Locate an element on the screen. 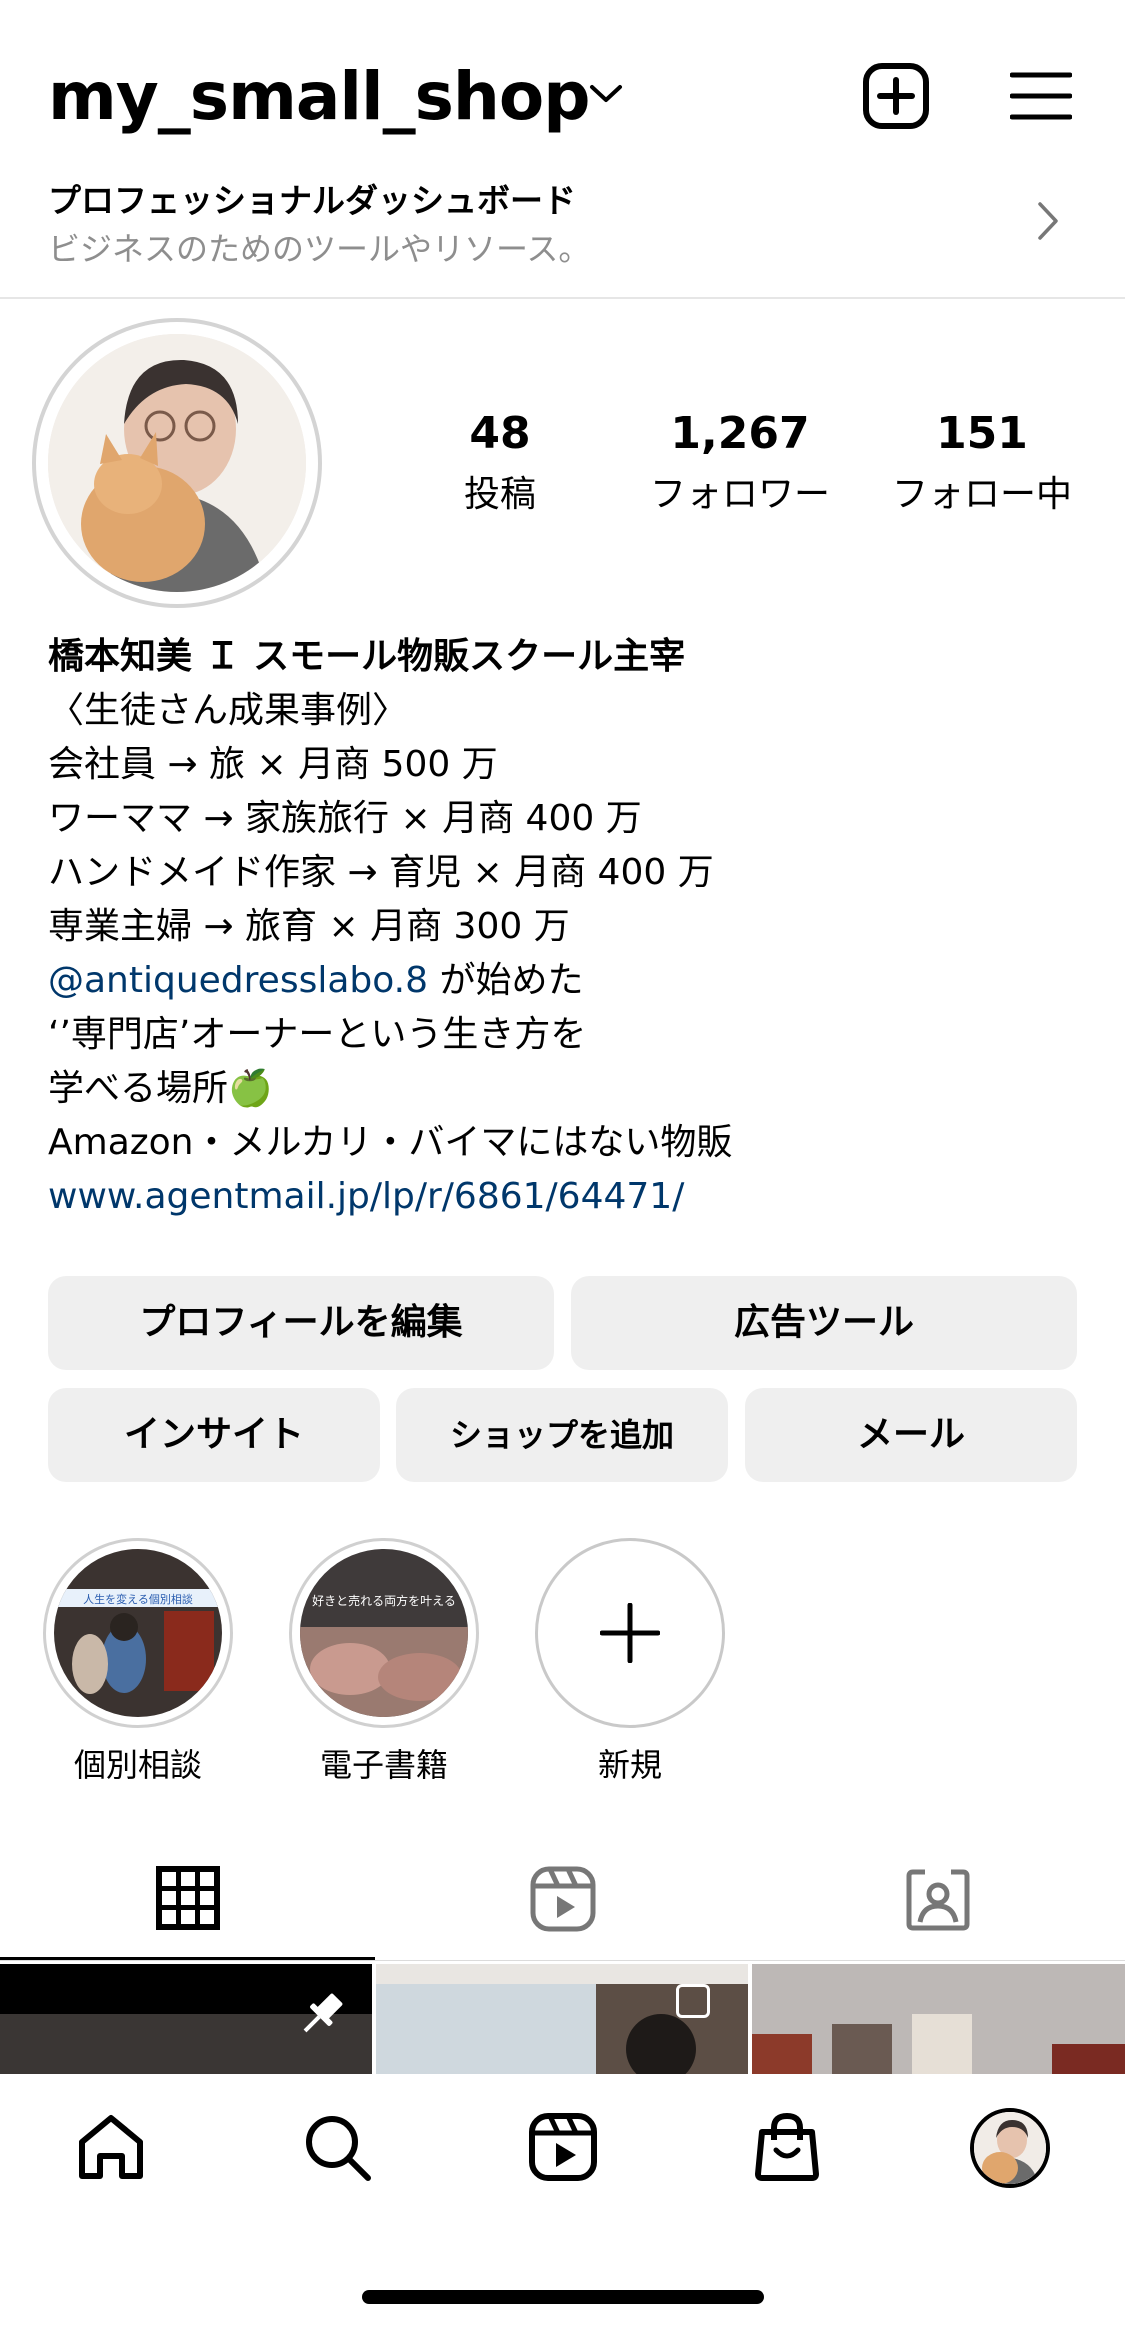 The width and height of the screenshot is (1125, 2325). bio-learn-line: 学べる場所🍏 is located at coordinates (568, 1089).